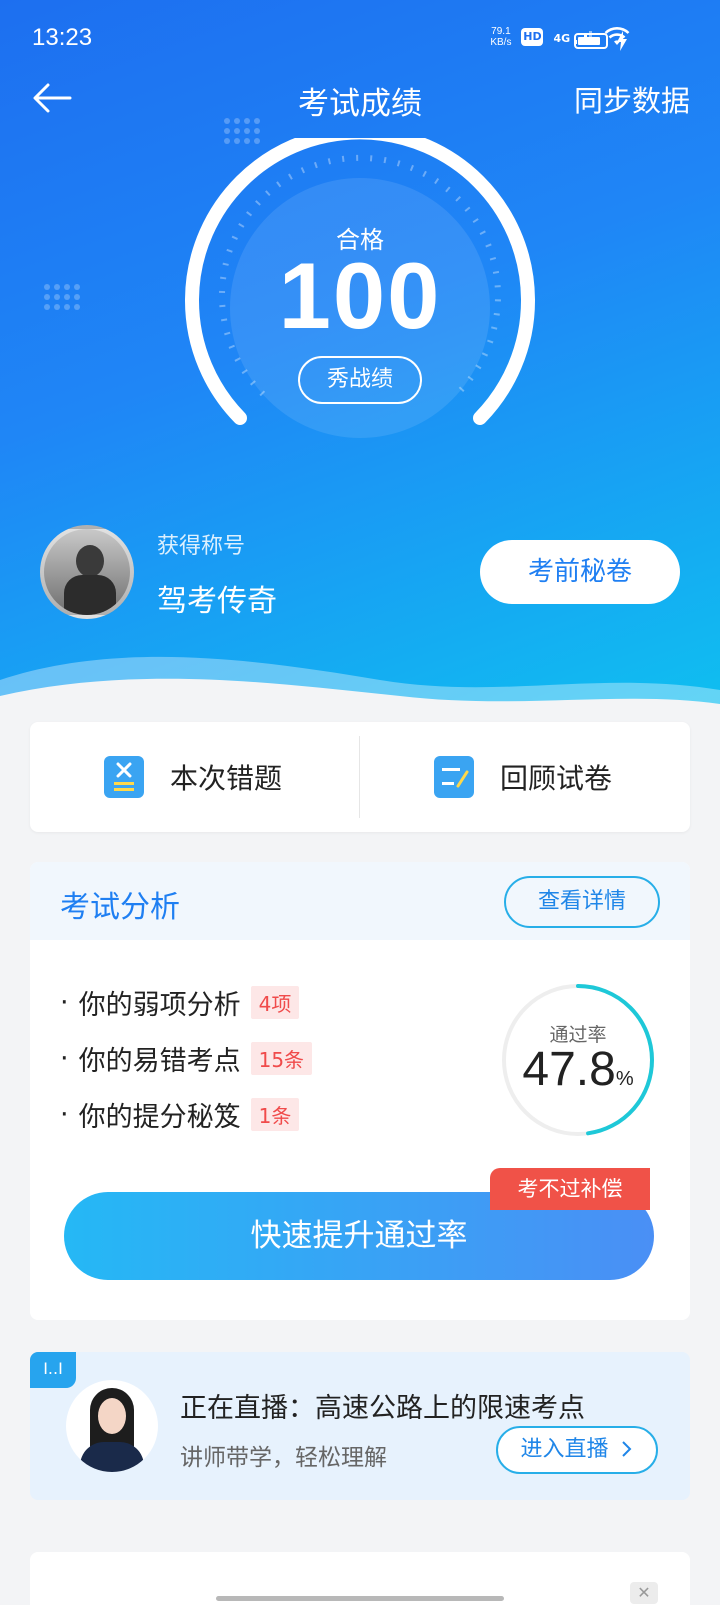 The width and height of the screenshot is (720, 1605). I want to click on hd-icon: HD, so click(532, 37).